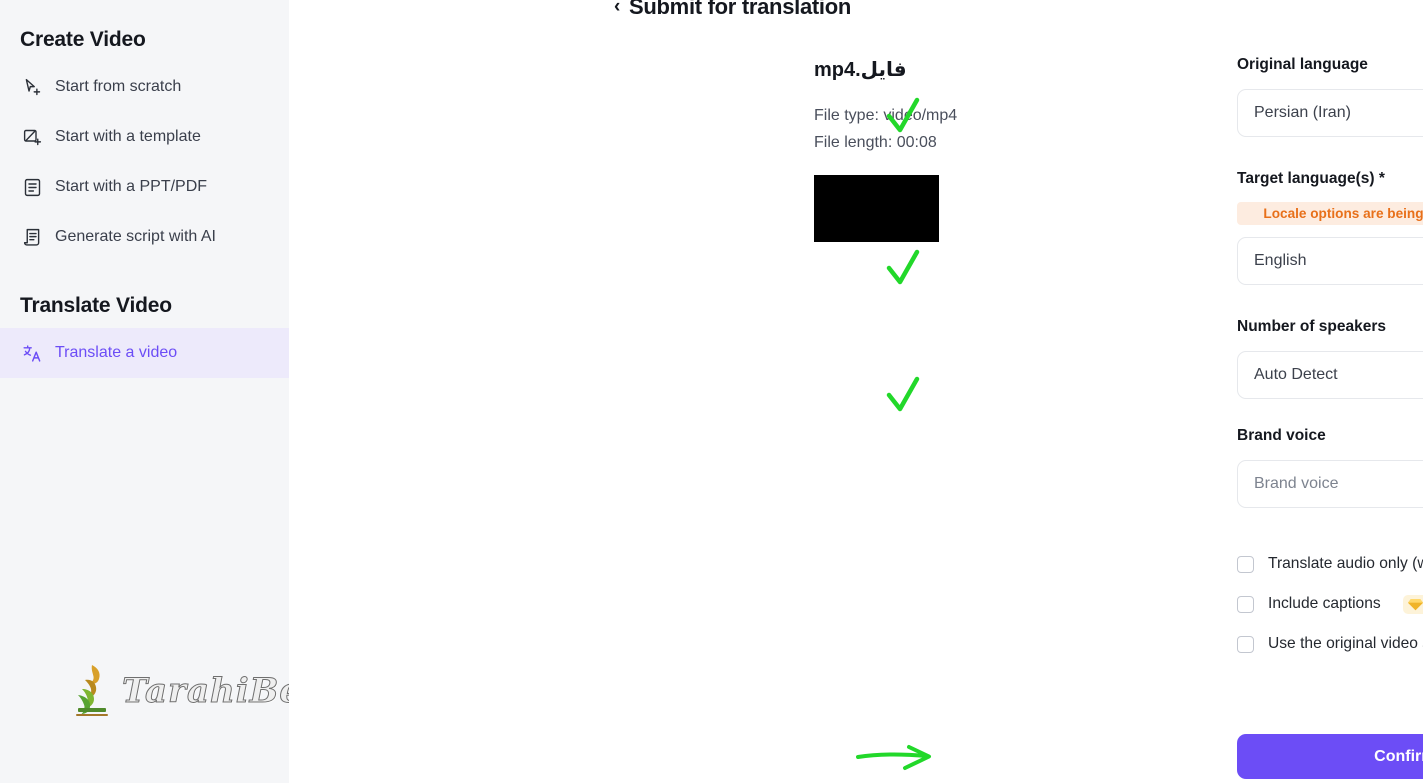 The height and width of the screenshot is (783, 1423). What do you see at coordinates (118, 86) in the screenshot?
I see `sidebar-item-label: Start from scratch` at bounding box center [118, 86].